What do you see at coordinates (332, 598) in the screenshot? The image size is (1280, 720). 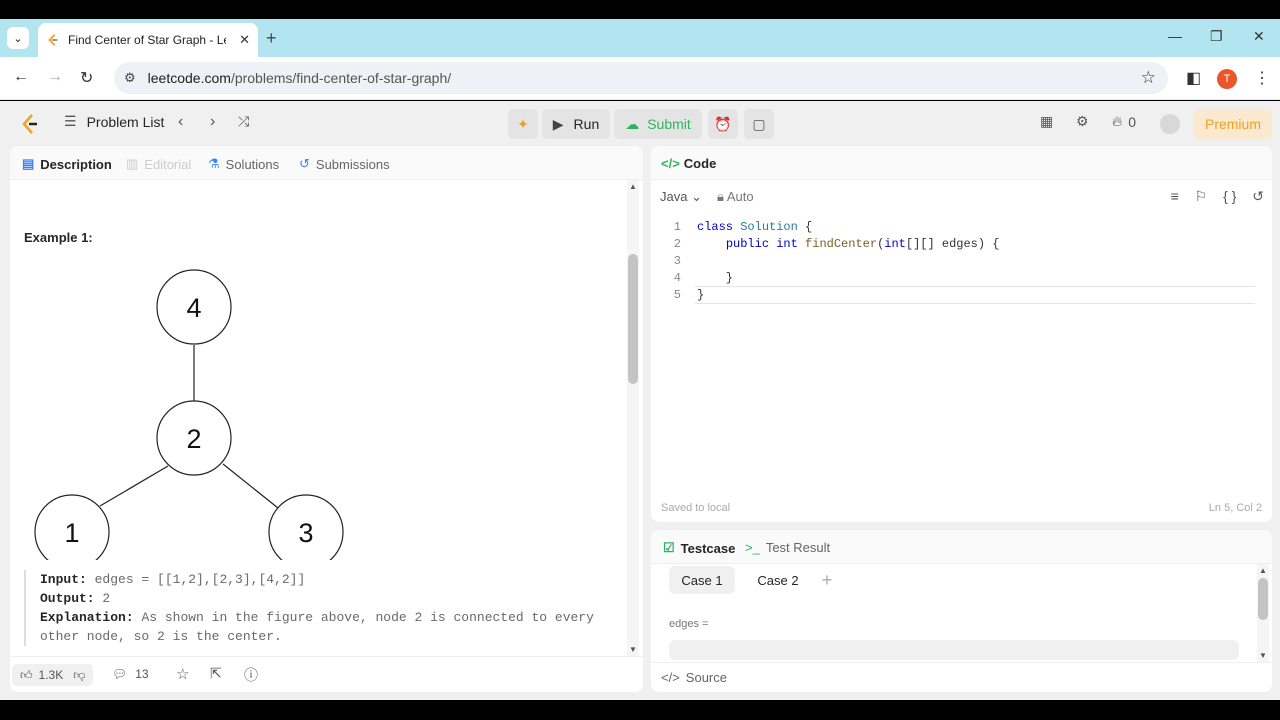 I see `output-line: Output: 2` at bounding box center [332, 598].